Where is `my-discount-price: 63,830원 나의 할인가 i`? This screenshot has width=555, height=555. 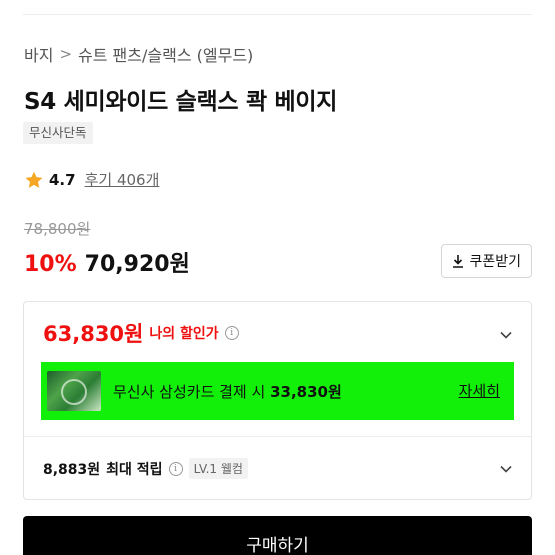 my-discount-price: 63,830원 나의 할인가 i is located at coordinates (141, 333).